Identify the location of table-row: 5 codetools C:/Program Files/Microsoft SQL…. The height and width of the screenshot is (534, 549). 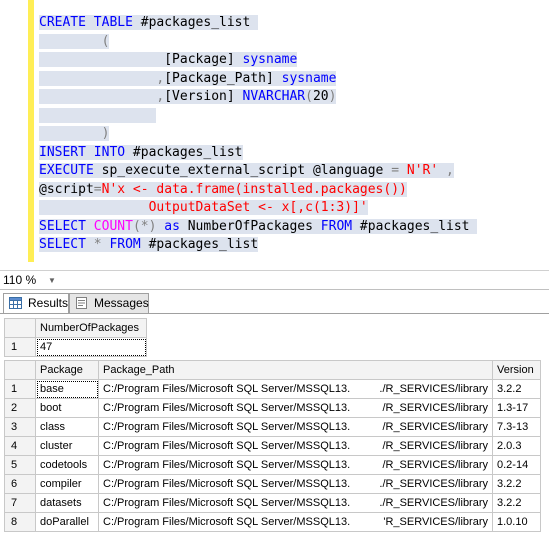
(272, 465).